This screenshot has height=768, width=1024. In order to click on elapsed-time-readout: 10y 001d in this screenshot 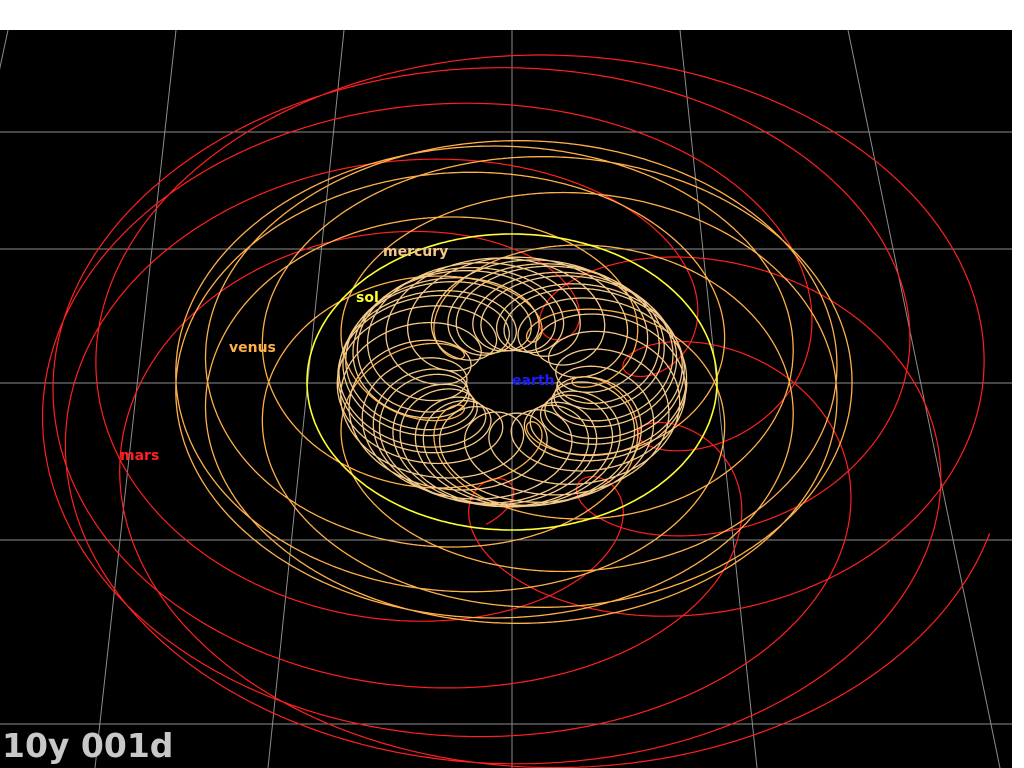, I will do `click(88, 745)`.